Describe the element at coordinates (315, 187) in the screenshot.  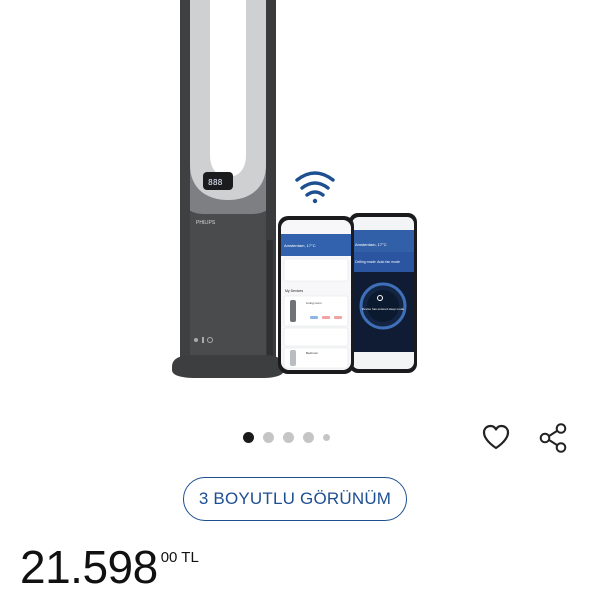
I see `wifi-icon` at that location.